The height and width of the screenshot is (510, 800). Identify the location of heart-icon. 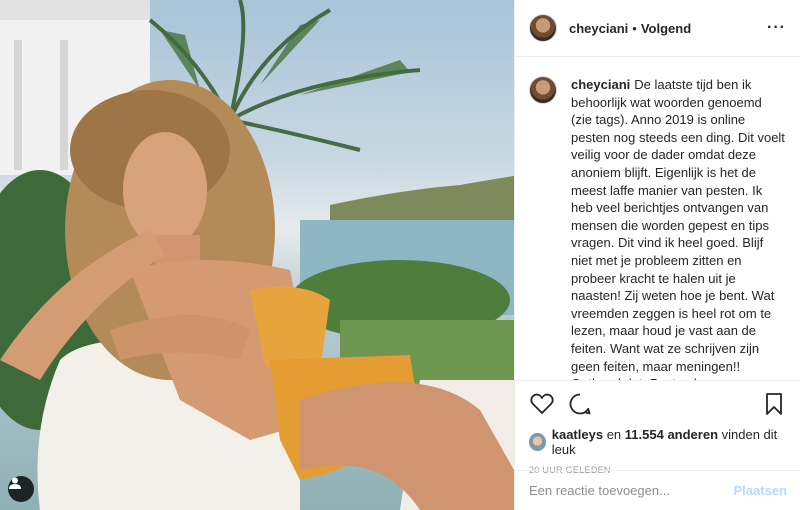
(542, 404).